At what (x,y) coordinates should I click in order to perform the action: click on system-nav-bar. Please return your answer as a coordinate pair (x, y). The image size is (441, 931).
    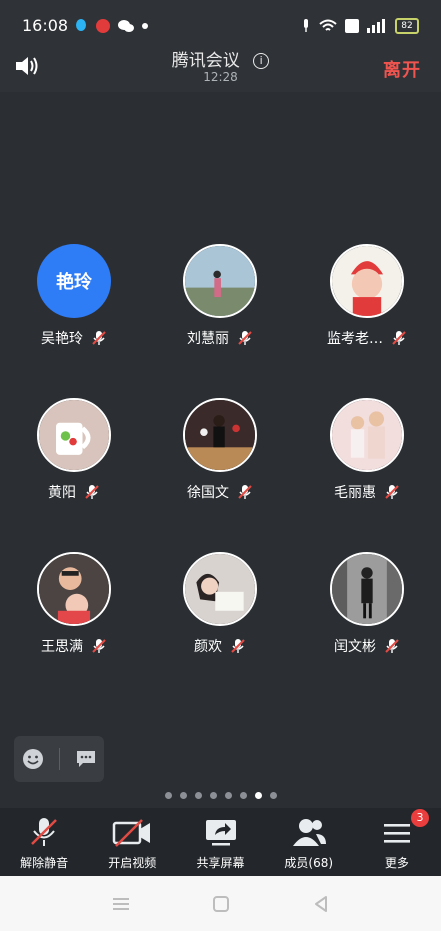
    Looking at the image, I should click on (220, 903).